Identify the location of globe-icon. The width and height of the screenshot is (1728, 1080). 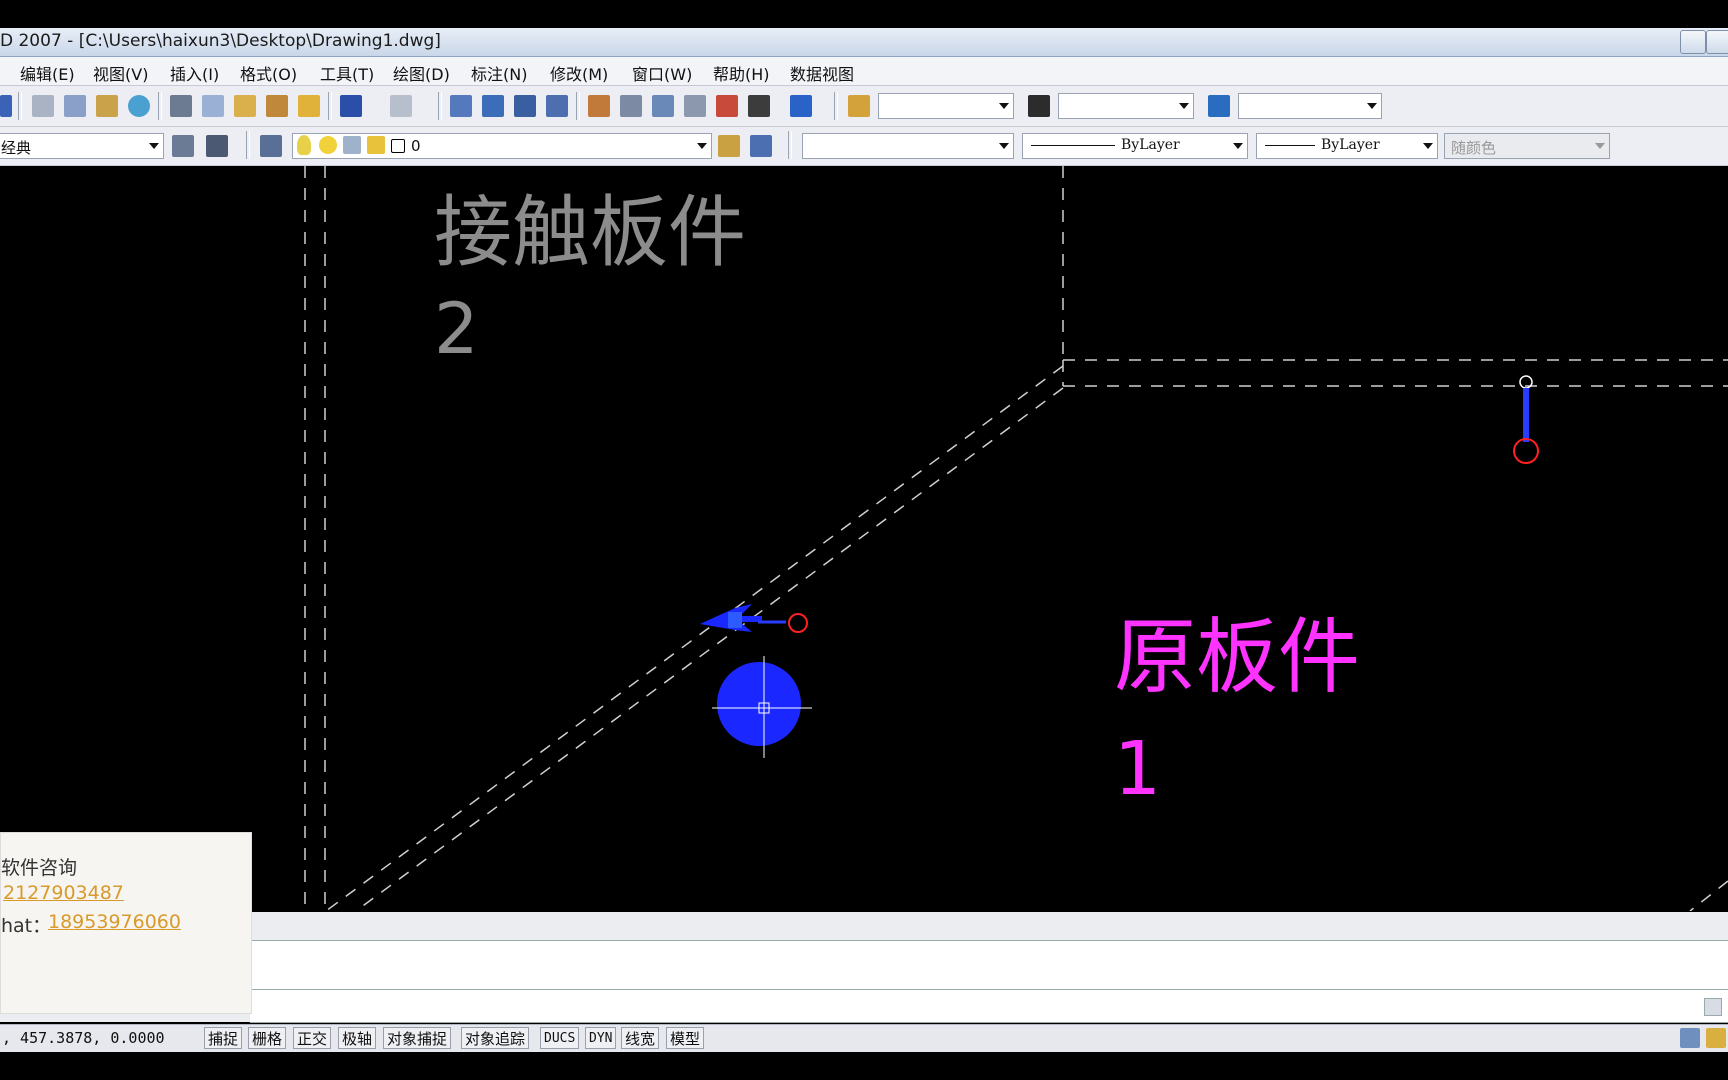
(139, 106).